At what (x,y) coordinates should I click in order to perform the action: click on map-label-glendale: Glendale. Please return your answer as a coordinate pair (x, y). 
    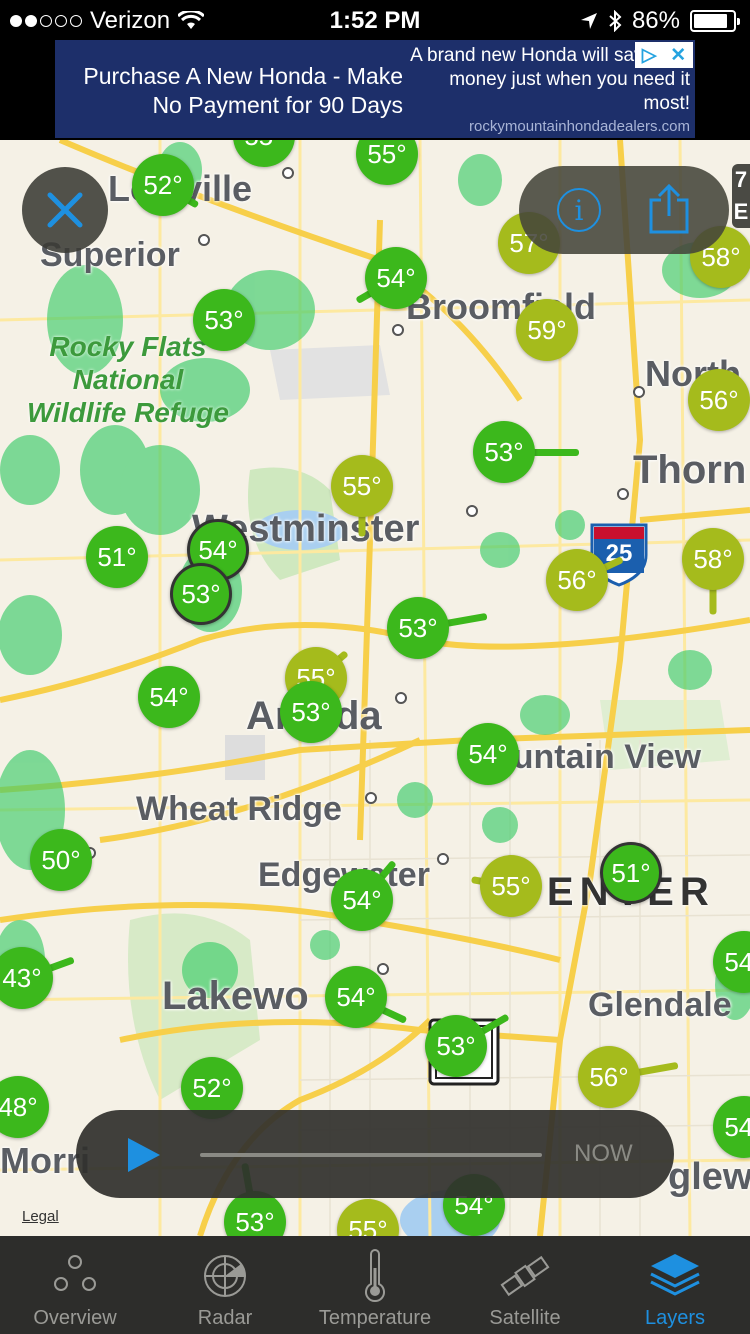
    Looking at the image, I should click on (660, 1005).